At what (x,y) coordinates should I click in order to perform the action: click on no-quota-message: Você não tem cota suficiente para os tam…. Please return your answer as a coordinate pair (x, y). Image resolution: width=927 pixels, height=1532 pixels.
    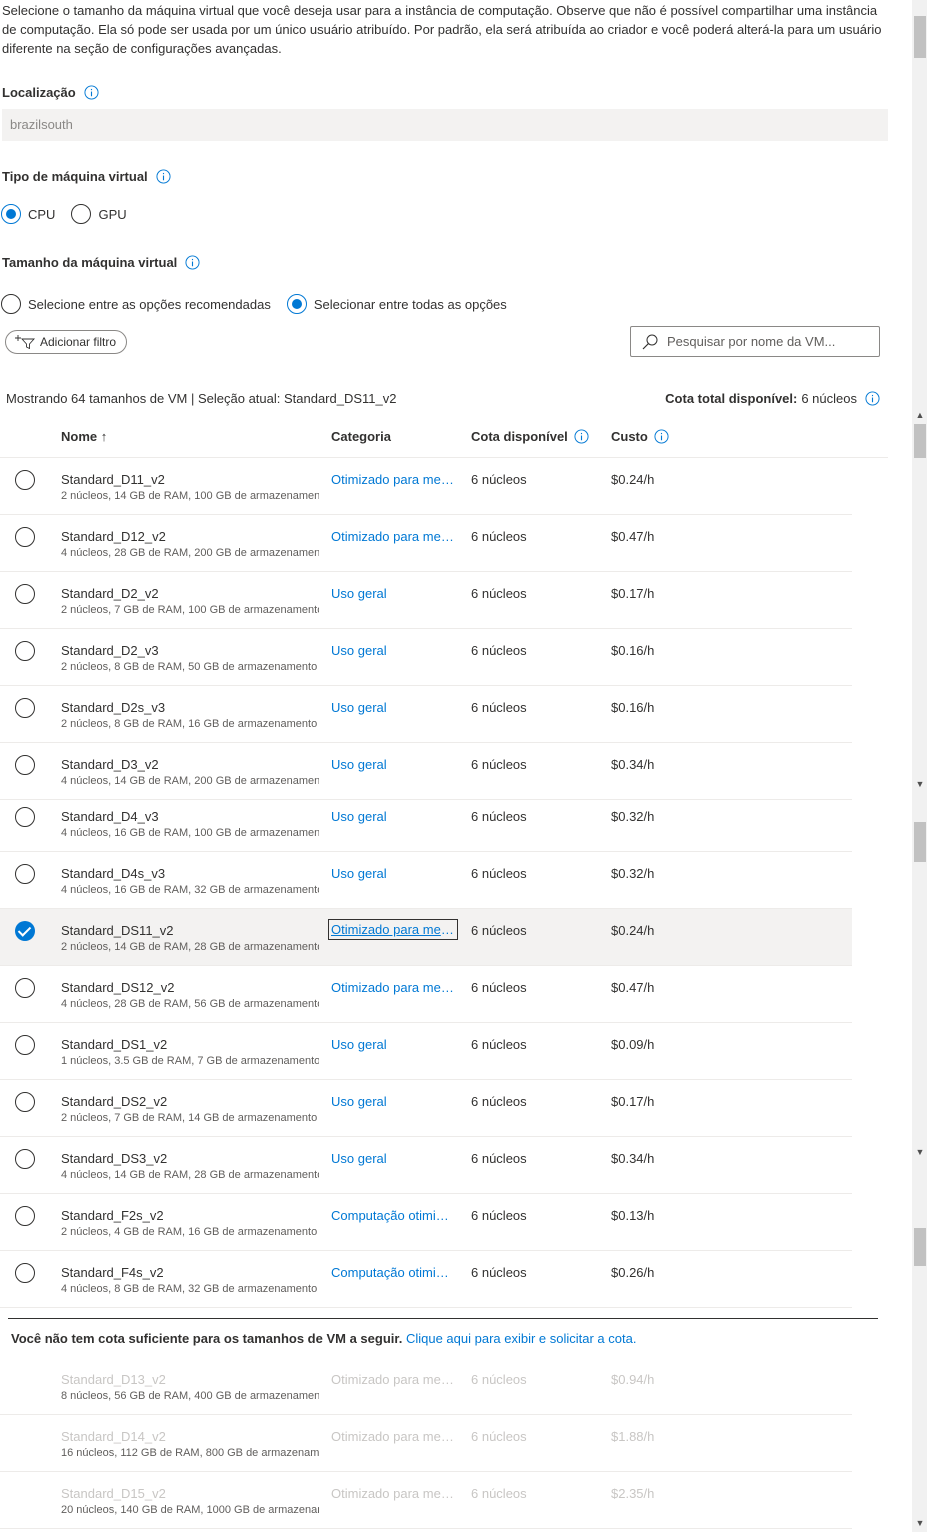
    Looking at the image, I should click on (323, 1338).